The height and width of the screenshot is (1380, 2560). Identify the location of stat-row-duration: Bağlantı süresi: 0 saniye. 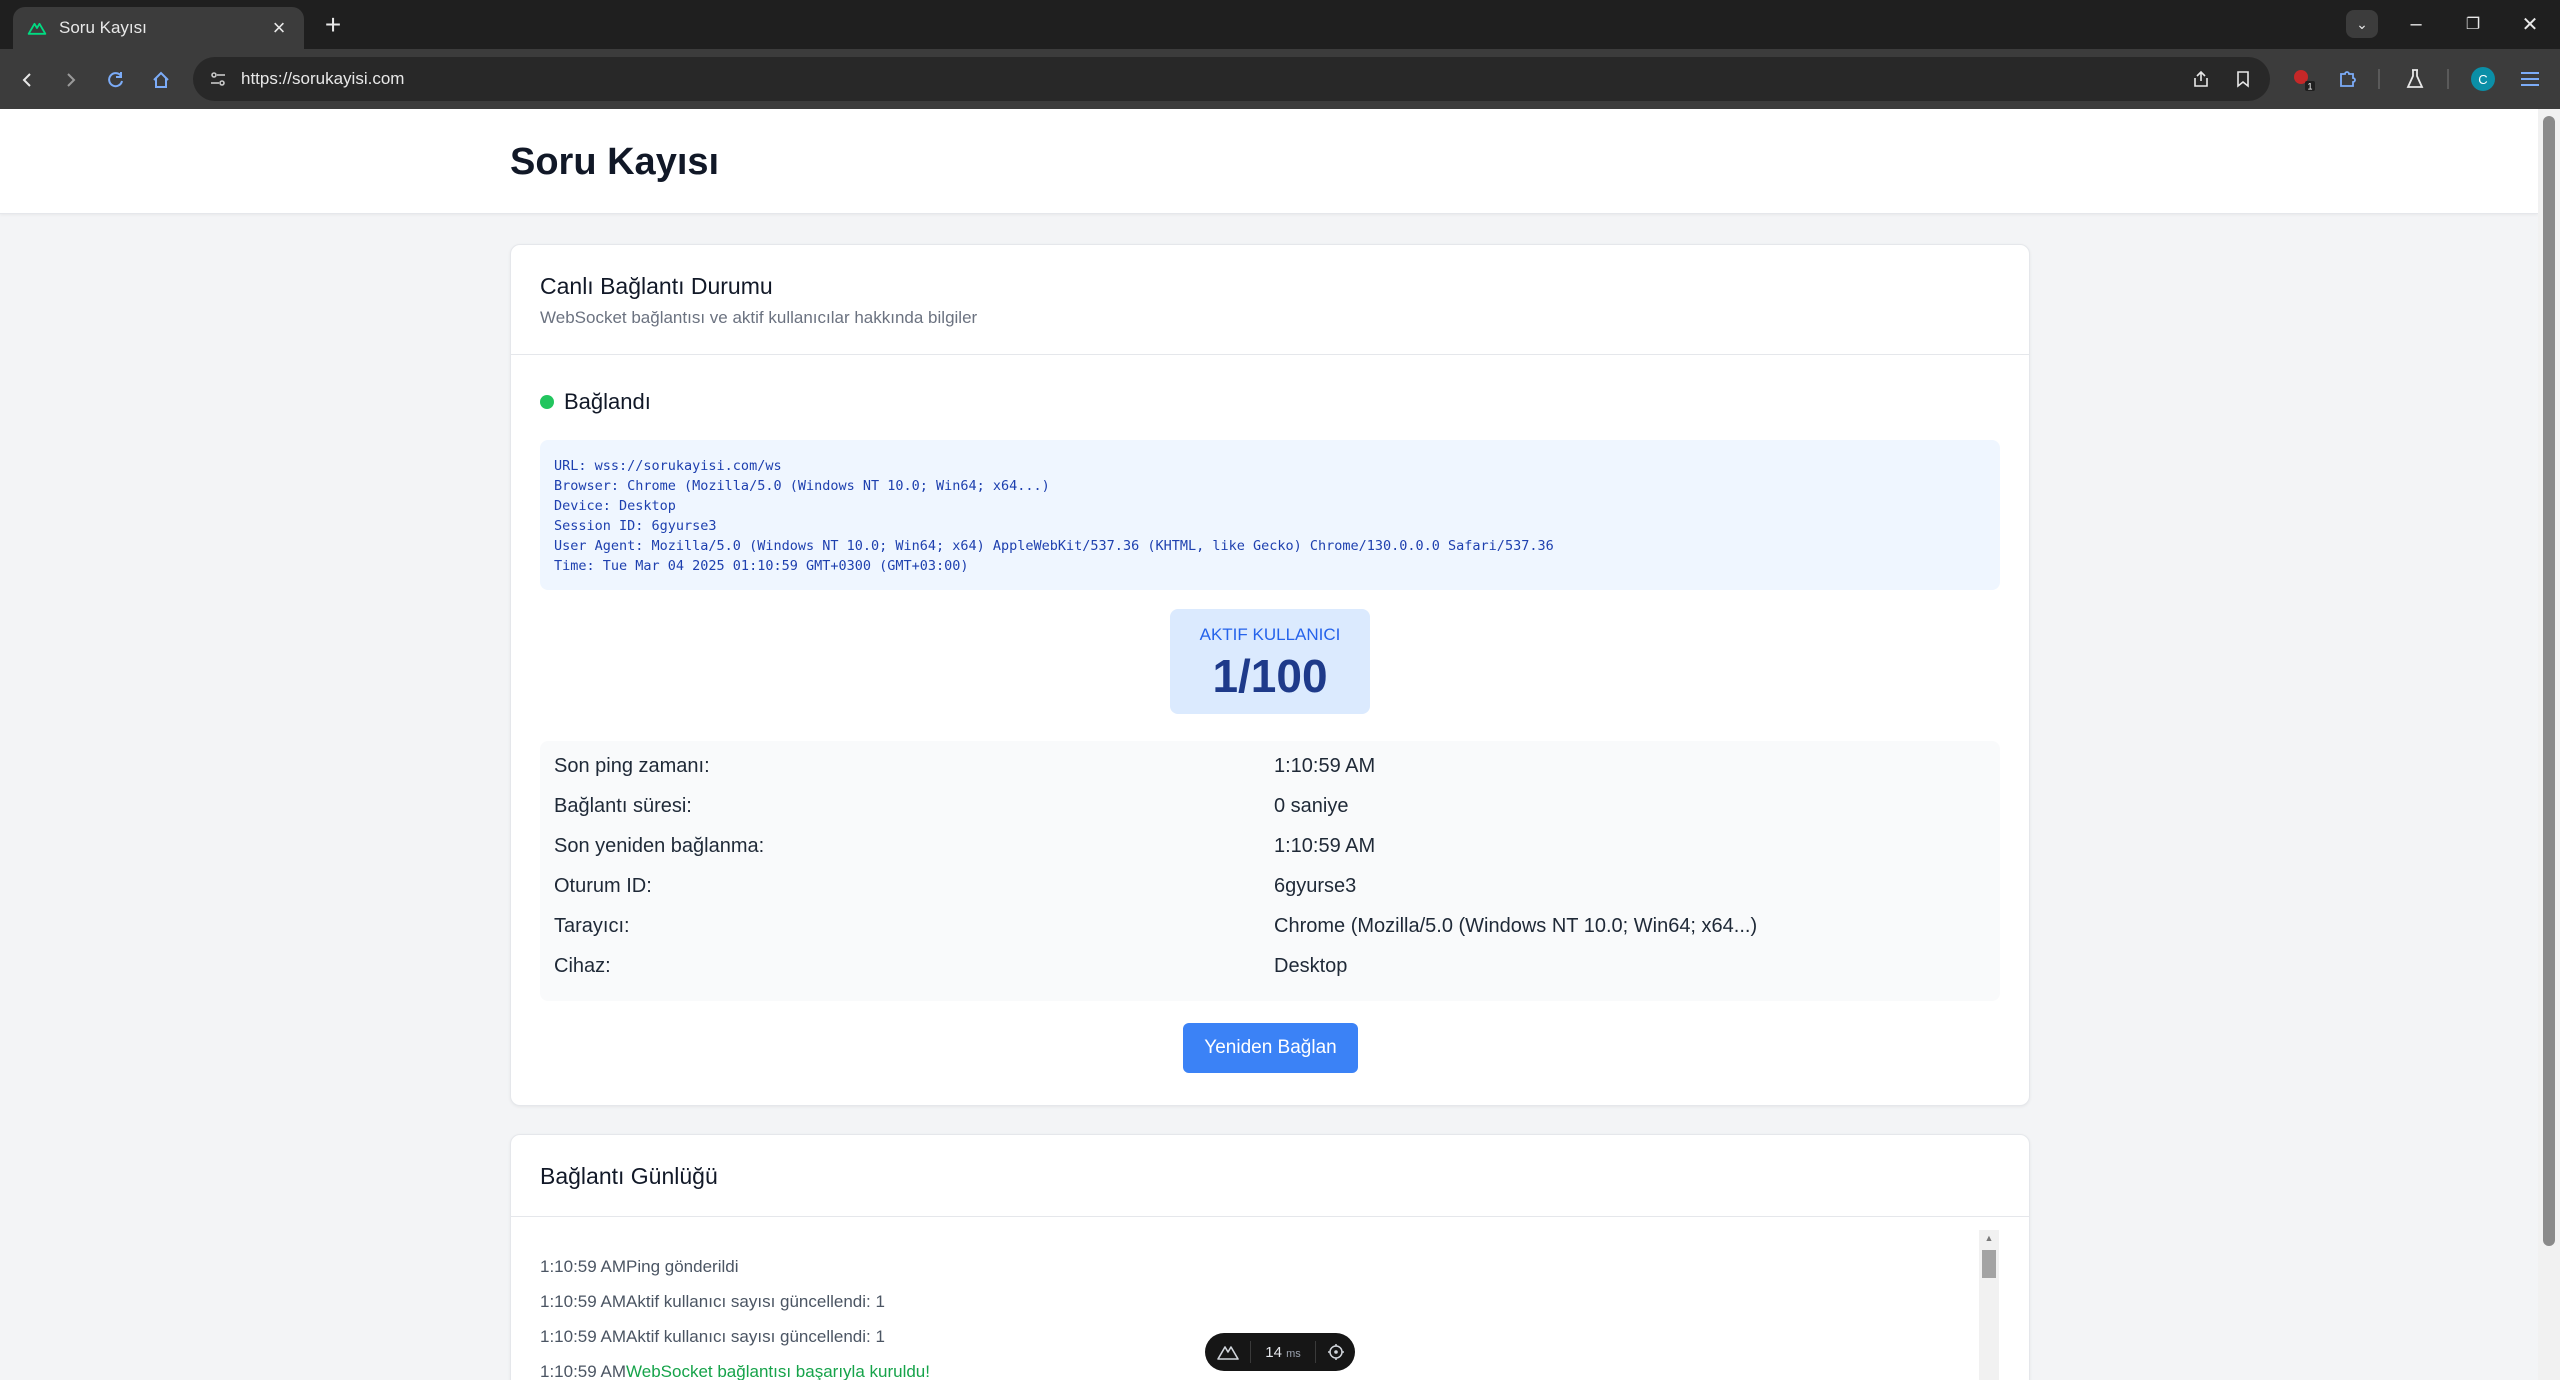
(1270, 807).